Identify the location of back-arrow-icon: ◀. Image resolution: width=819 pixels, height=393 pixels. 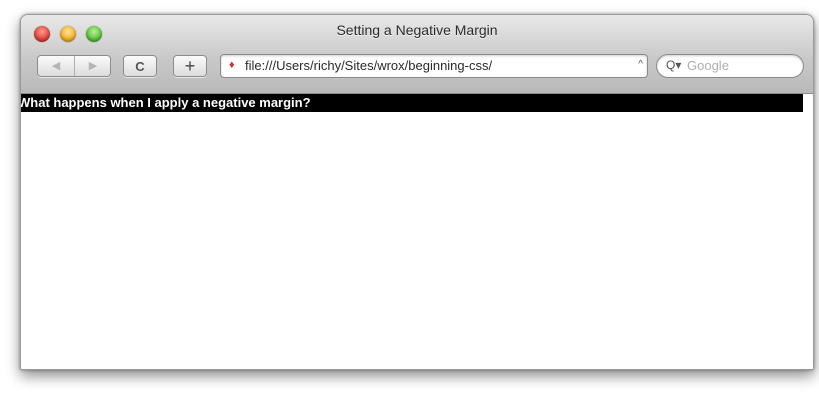
(56, 66).